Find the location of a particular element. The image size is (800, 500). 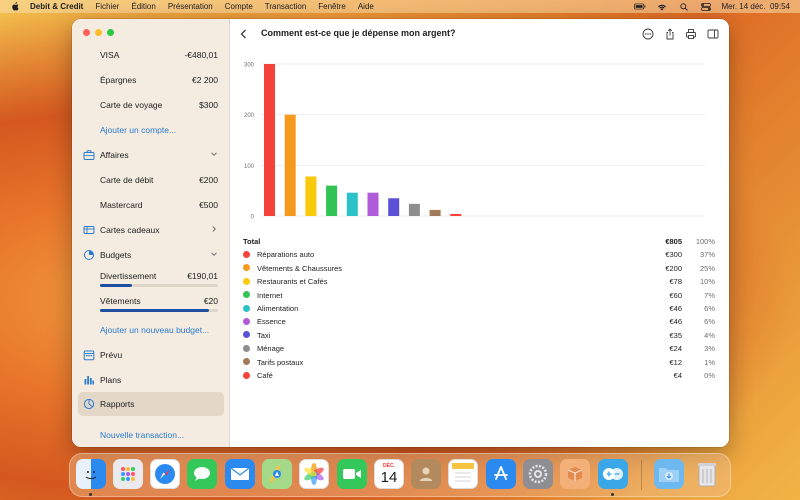

sidebar-account-travel-card: Carte de voyage $300 is located at coordinates (151, 105).